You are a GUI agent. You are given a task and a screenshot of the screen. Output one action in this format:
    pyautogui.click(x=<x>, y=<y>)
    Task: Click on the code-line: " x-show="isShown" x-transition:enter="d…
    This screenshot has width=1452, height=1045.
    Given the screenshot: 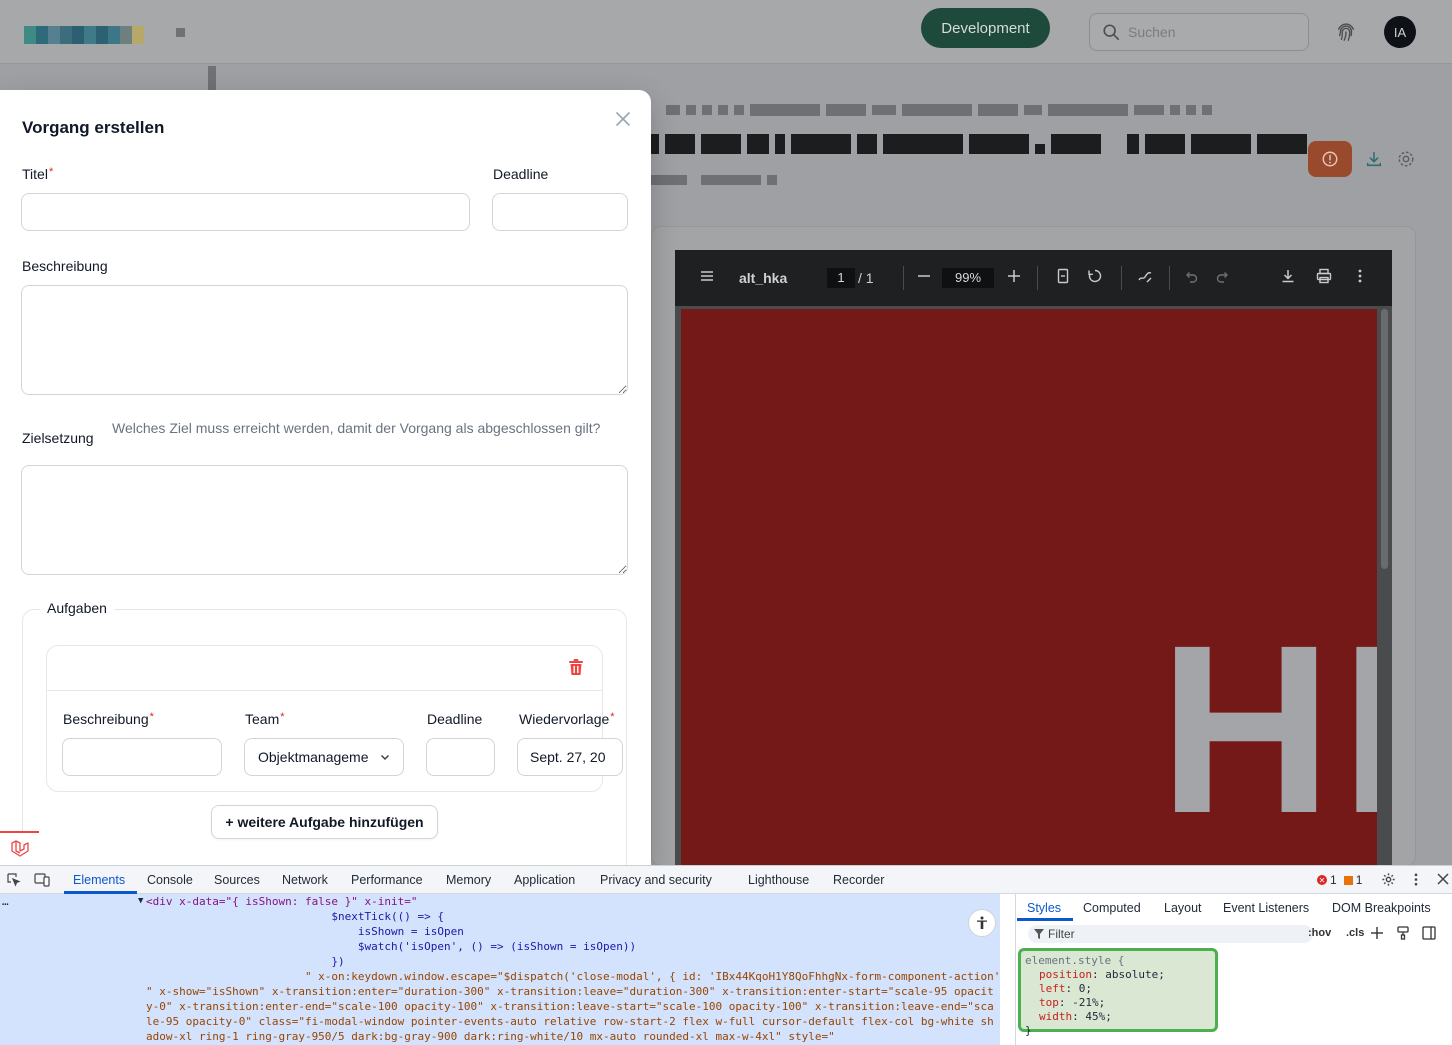 What is the action you would take?
    pyautogui.click(x=570, y=991)
    